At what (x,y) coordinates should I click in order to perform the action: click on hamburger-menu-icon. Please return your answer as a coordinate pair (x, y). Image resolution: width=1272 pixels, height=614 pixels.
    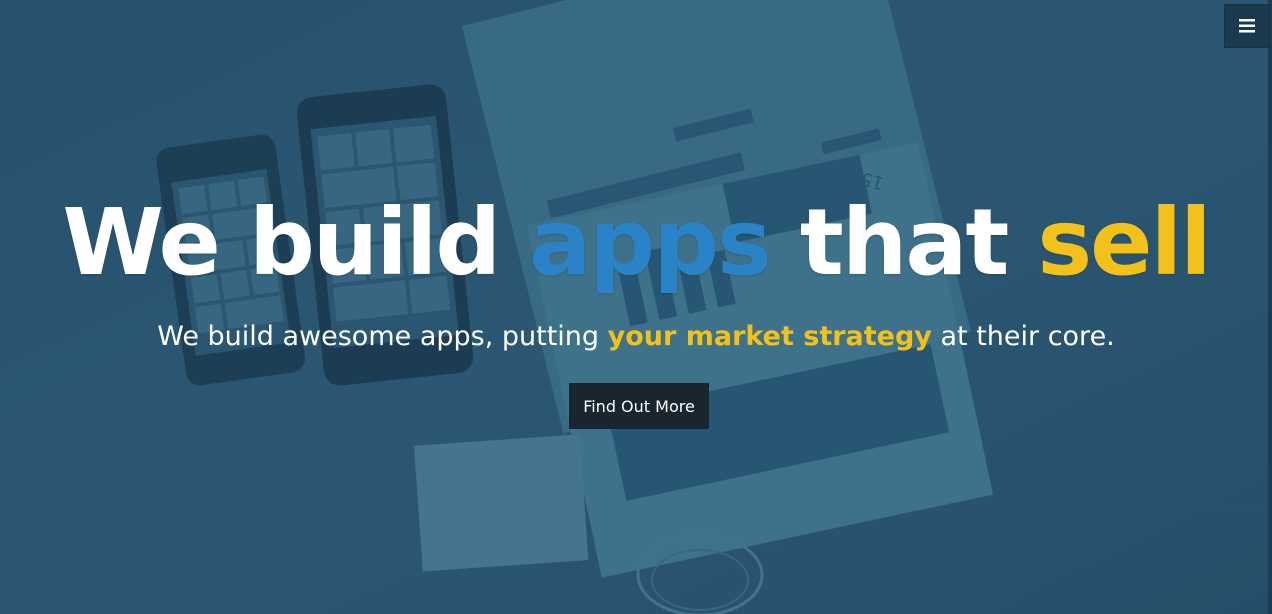
    Looking at the image, I should click on (1247, 26).